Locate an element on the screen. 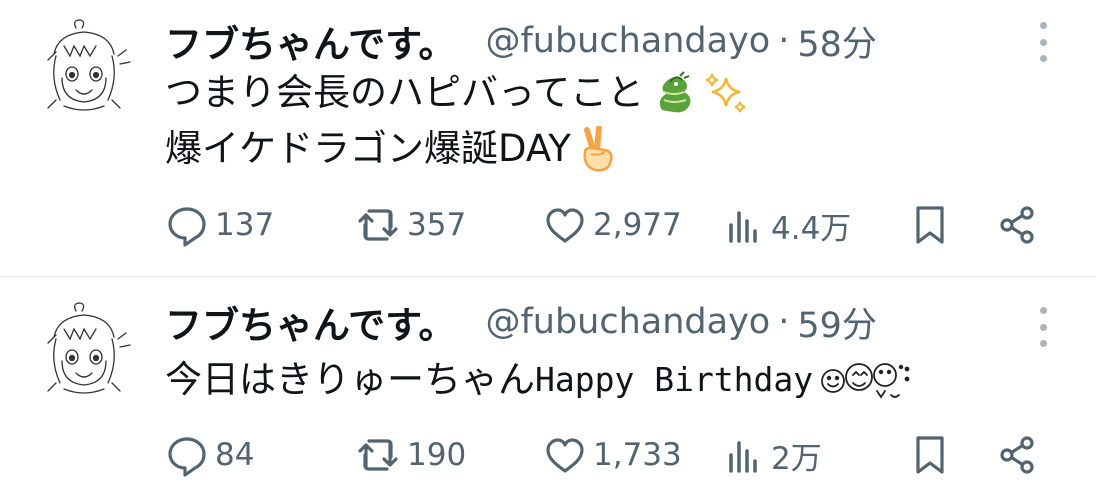 Image resolution: width=1096 pixels, height=502 pixels. views-count: 4.4万 is located at coordinates (811, 228).